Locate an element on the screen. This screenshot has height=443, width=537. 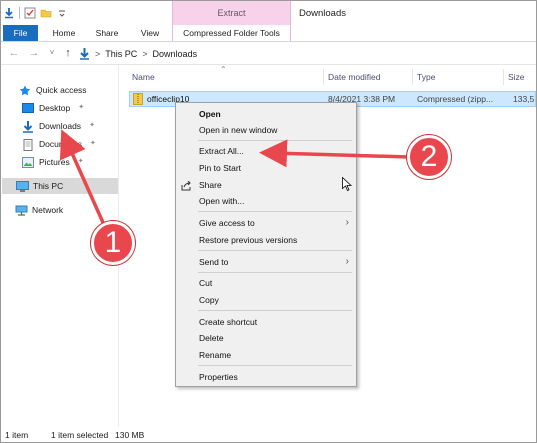
nav-label: This PC is located at coordinates (48, 186).